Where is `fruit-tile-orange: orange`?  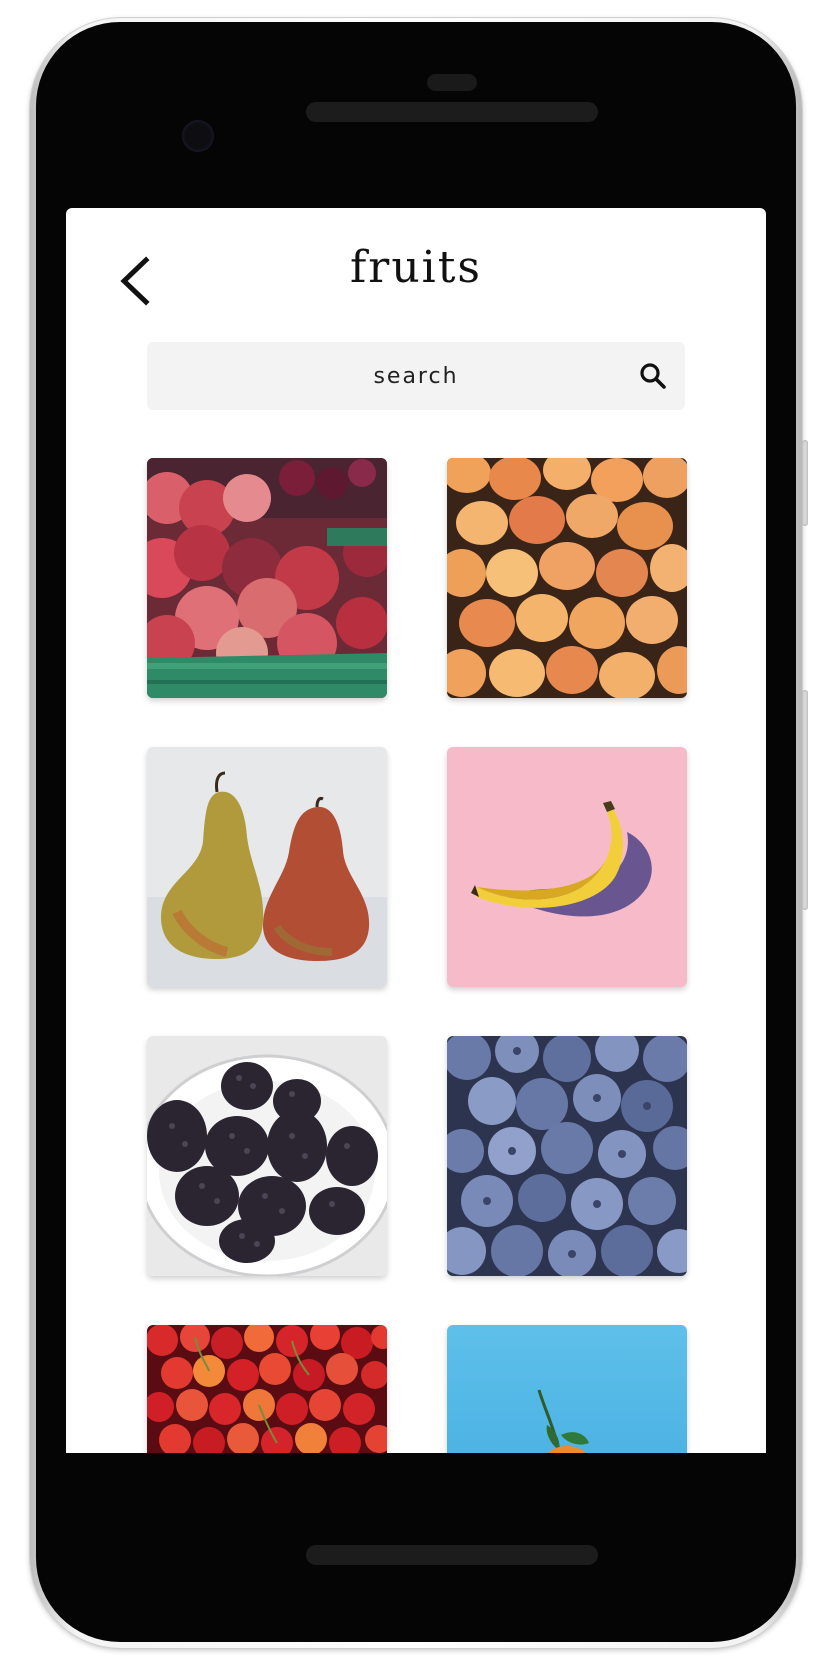
fruit-tile-orange: orange is located at coordinates (567, 1389).